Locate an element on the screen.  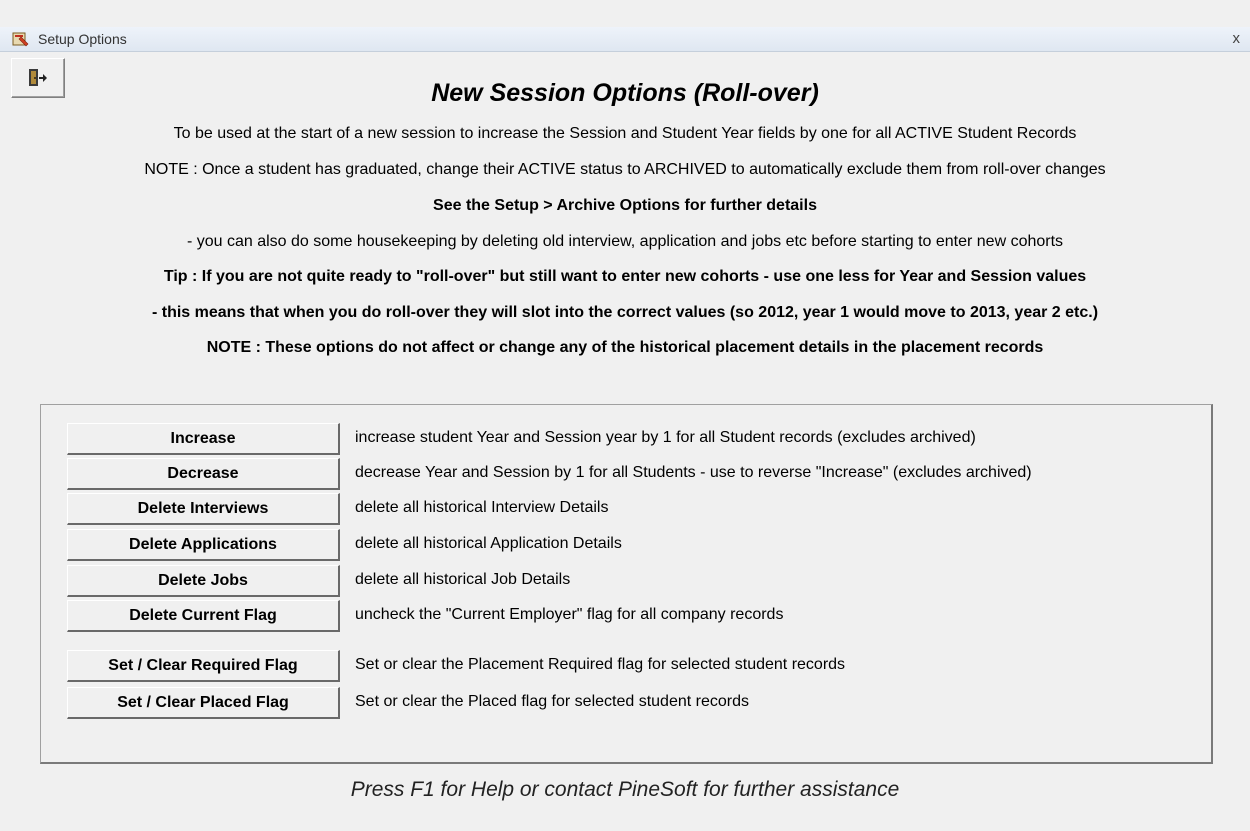
delete-current-flag-button: Delete Current Flag is located at coordinates (203, 616).